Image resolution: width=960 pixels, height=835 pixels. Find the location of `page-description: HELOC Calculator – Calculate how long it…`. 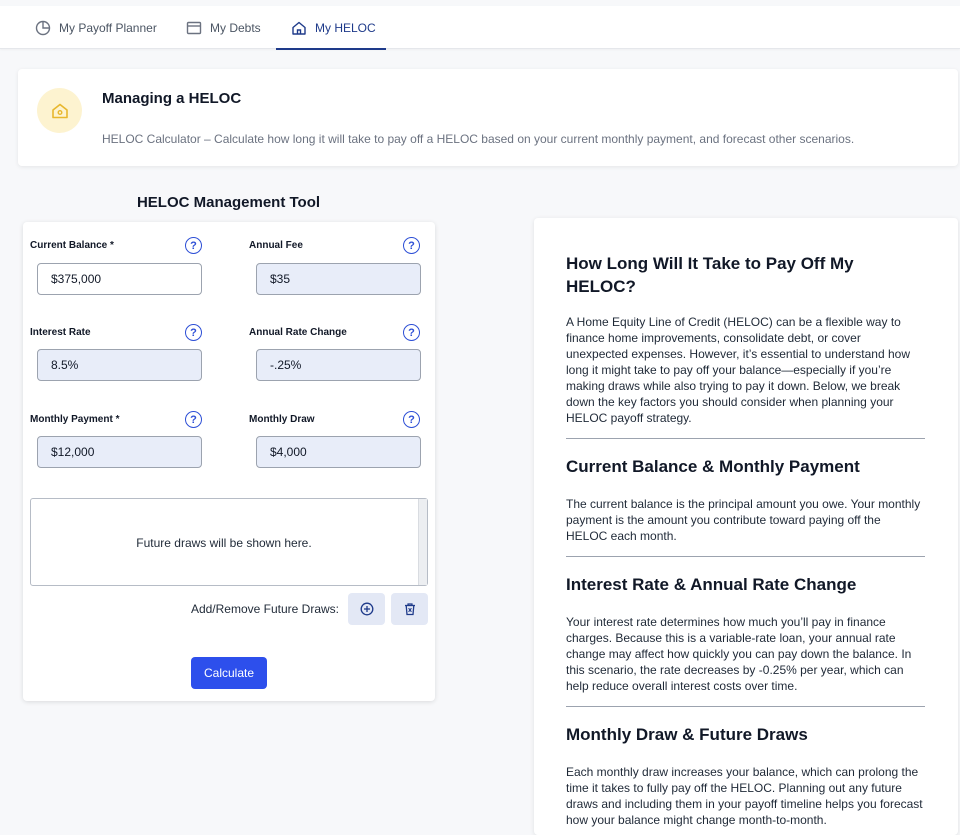

page-description: HELOC Calculator – Calculate how long it… is located at coordinates (478, 139).